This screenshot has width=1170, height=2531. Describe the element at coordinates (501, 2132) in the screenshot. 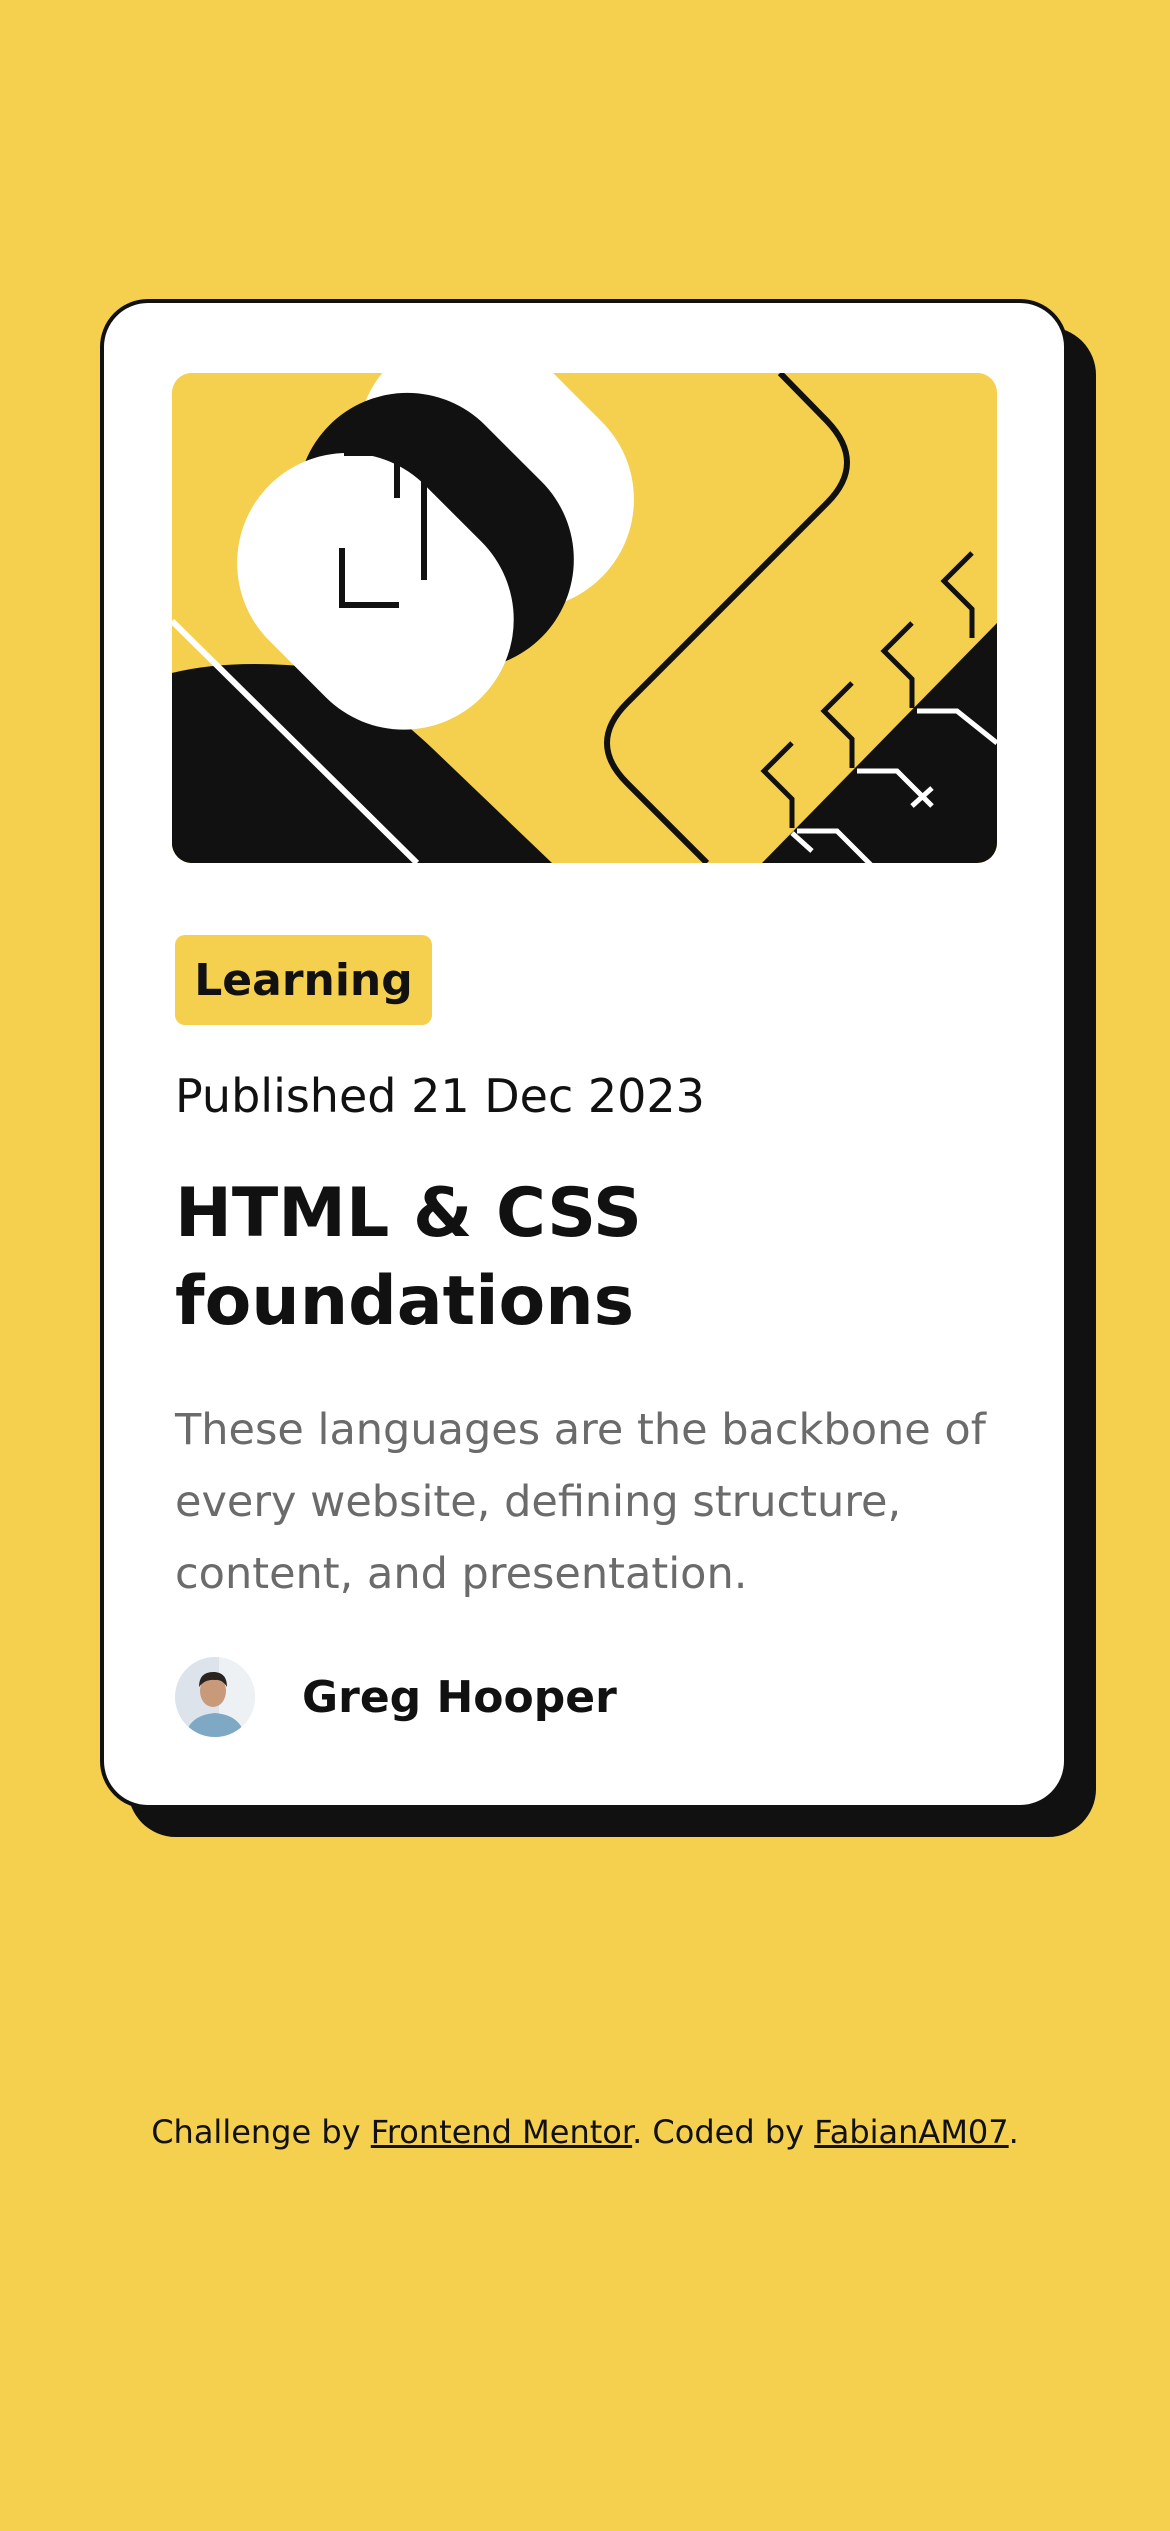

I see `frontend-mentor-link: Frontend Mentor` at that location.